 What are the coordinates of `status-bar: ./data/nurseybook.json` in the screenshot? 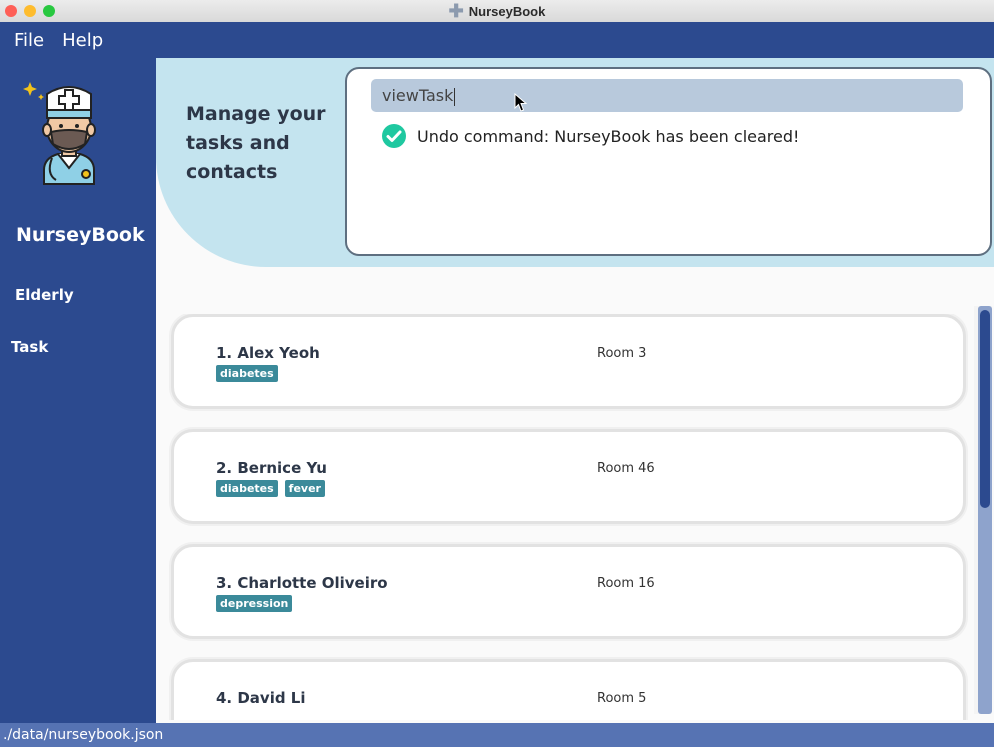 It's located at (497, 735).